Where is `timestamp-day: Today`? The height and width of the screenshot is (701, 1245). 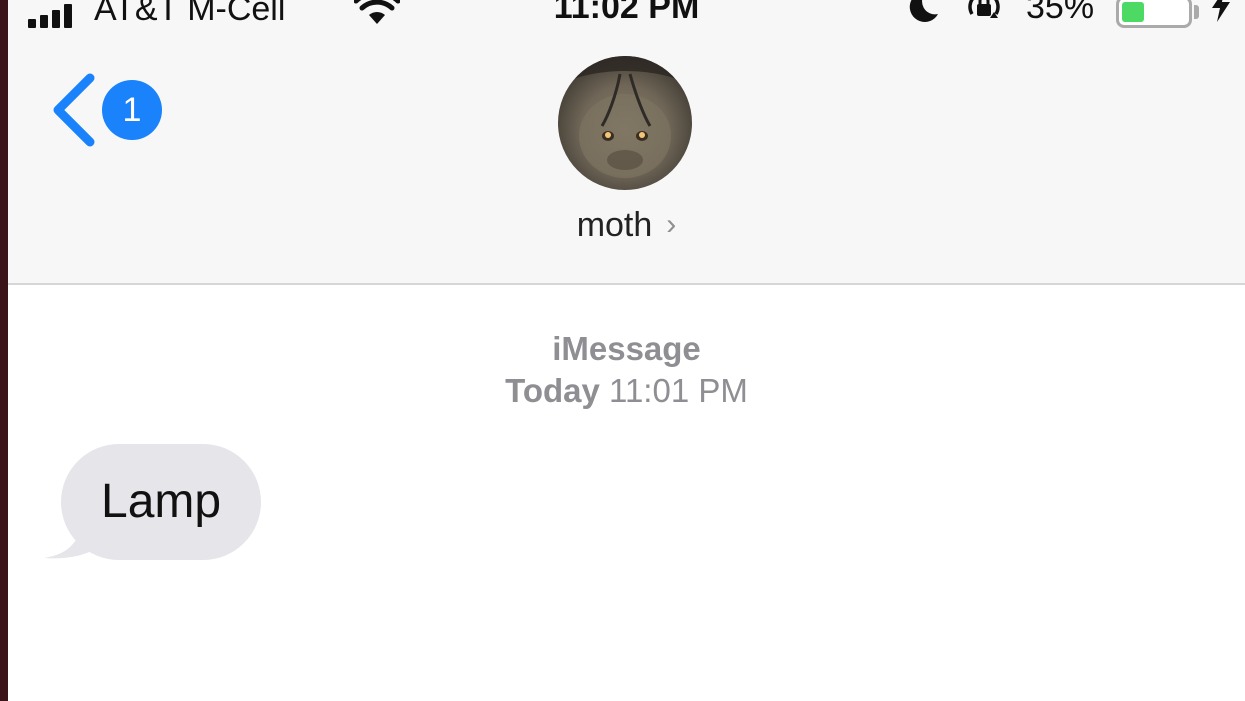 timestamp-day: Today is located at coordinates (552, 390).